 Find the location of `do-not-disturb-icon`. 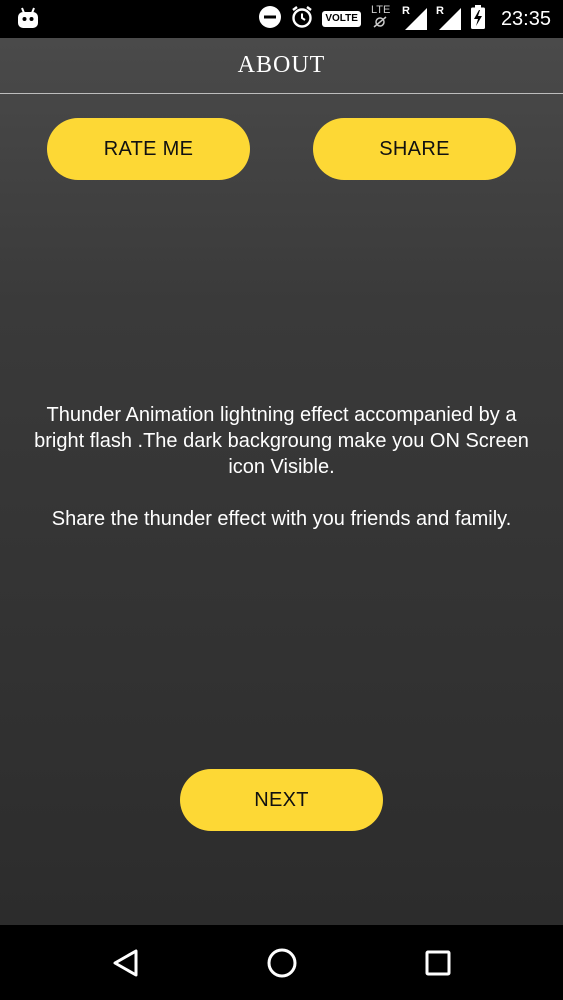

do-not-disturb-icon is located at coordinates (270, 19).